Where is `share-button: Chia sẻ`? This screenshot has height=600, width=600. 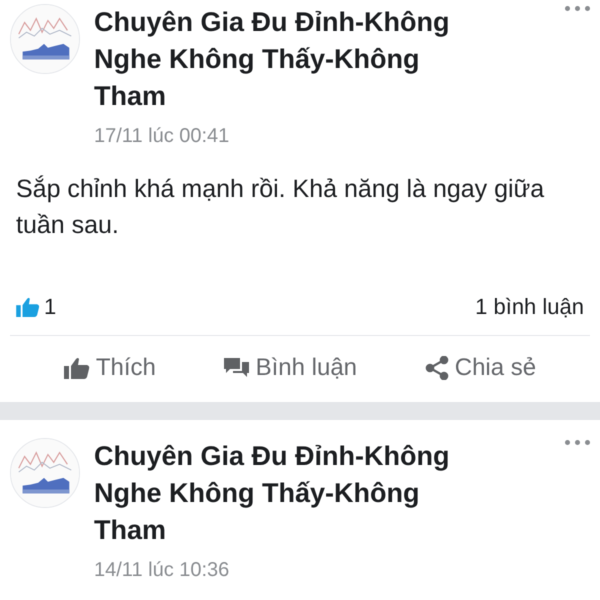
share-button: Chia sẻ is located at coordinates (480, 368).